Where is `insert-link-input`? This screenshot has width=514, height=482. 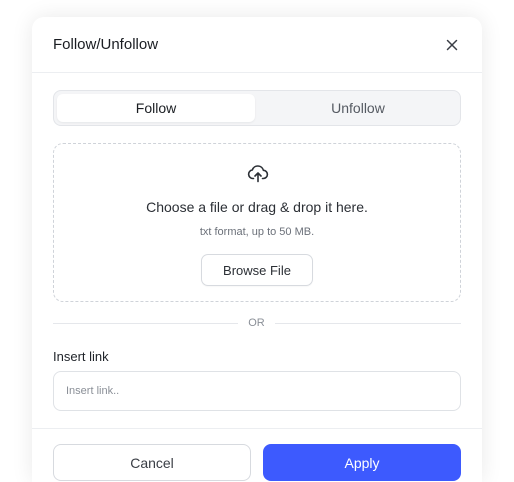 insert-link-input is located at coordinates (257, 391).